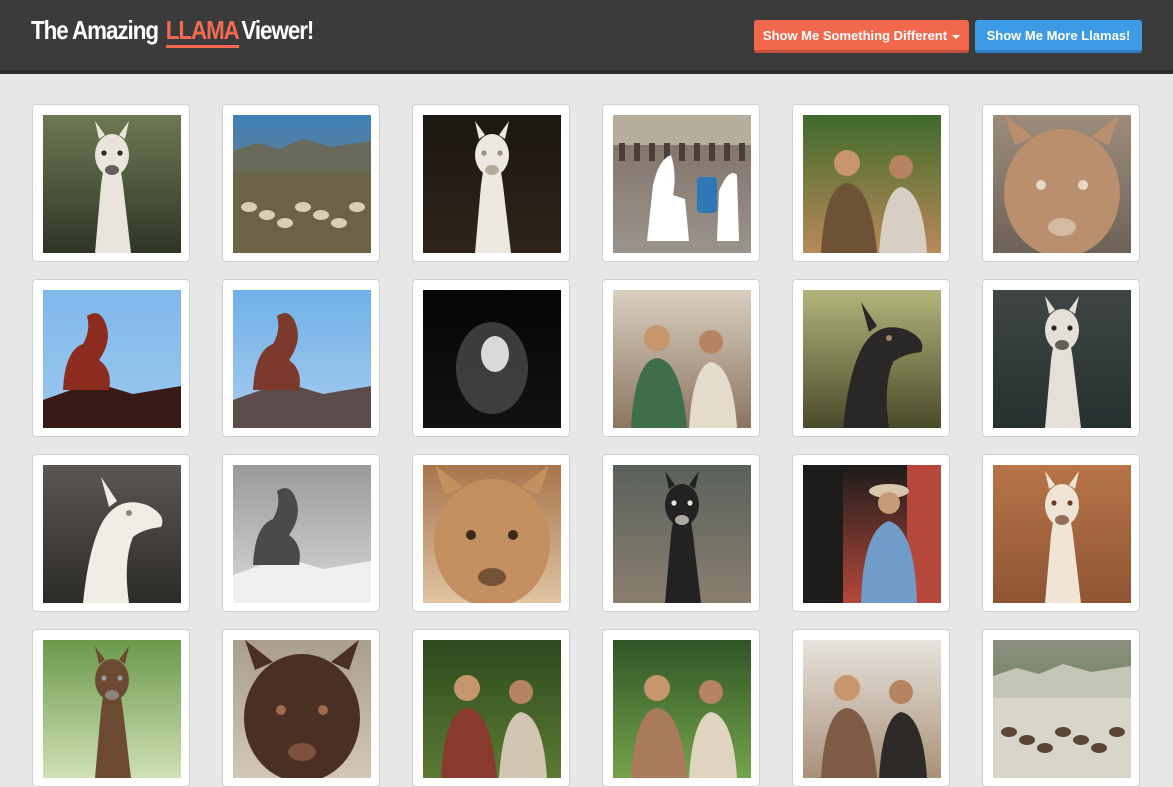  I want to click on band-members-photo, so click(872, 709).